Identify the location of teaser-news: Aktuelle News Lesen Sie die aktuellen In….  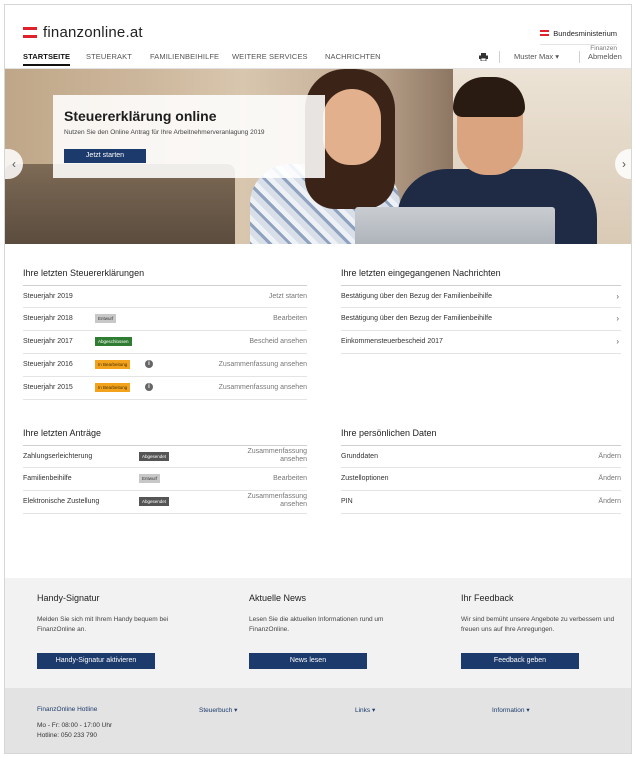
(329, 631).